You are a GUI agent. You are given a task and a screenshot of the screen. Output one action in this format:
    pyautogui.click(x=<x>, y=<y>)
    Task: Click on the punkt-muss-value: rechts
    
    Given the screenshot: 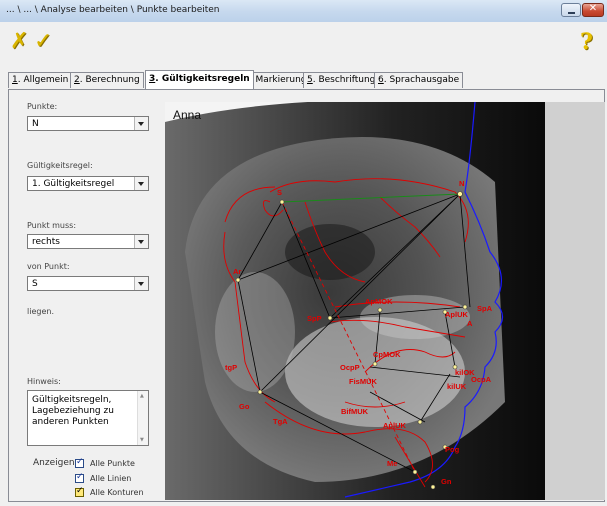 What is the action you would take?
    pyautogui.click(x=46, y=242)
    